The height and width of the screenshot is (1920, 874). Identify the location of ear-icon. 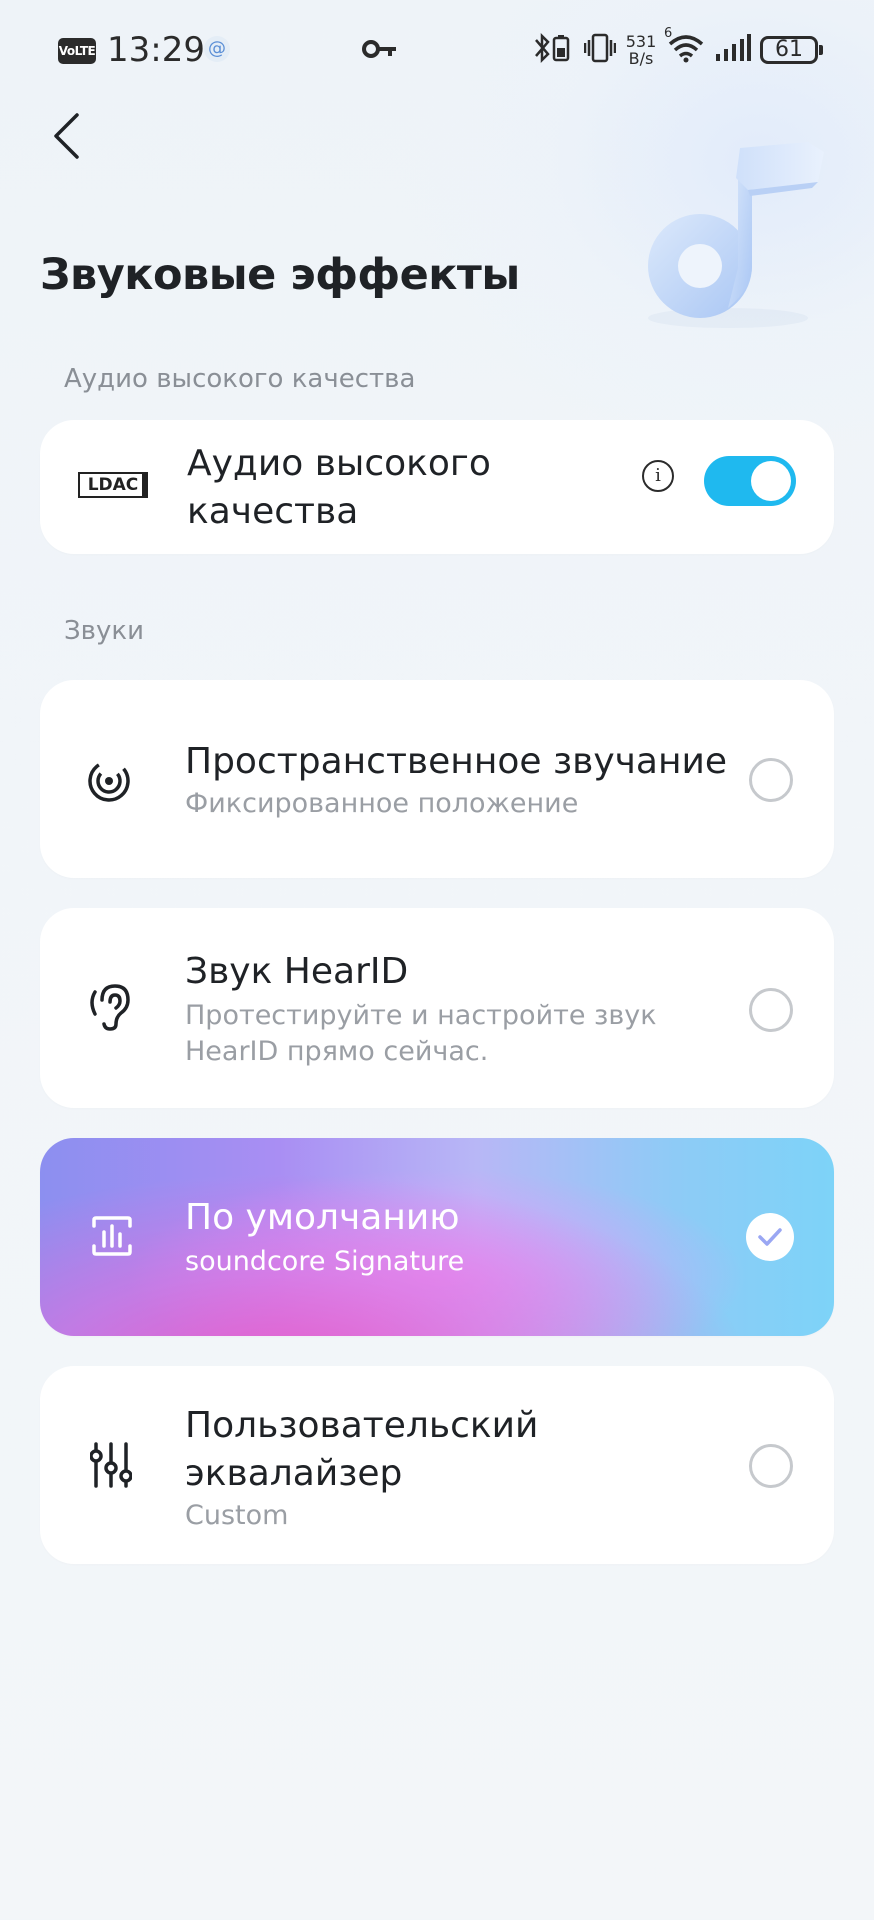
(110, 1007).